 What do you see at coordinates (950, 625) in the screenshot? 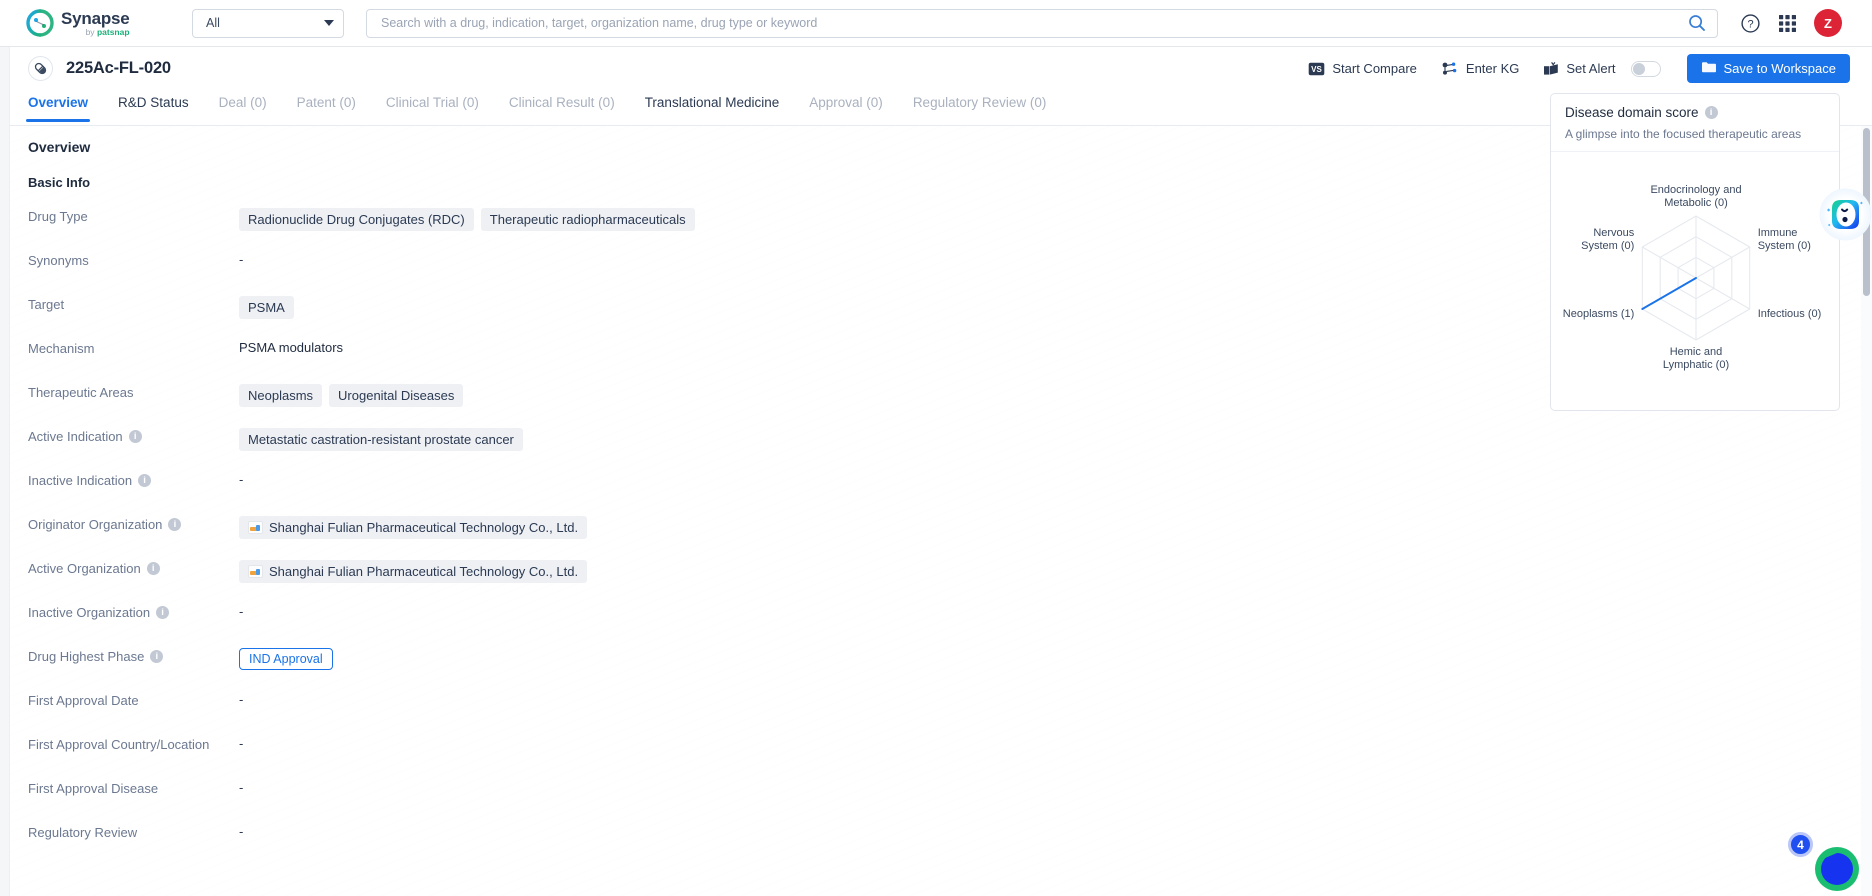
I see `info-row: Inactive Organization i -` at bounding box center [950, 625].